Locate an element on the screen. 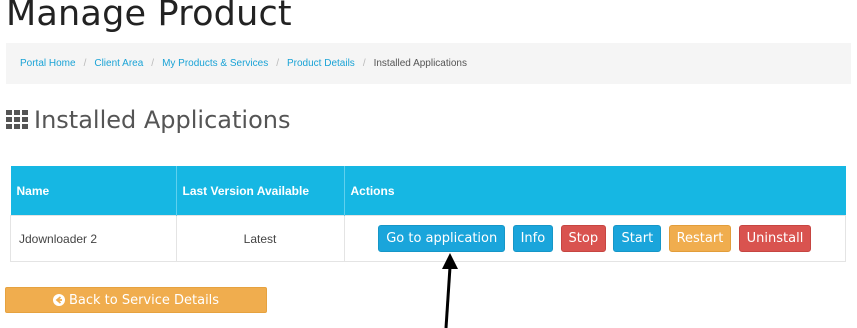 This screenshot has width=857, height=328. column-header-version: Last Version Available is located at coordinates (260, 191).